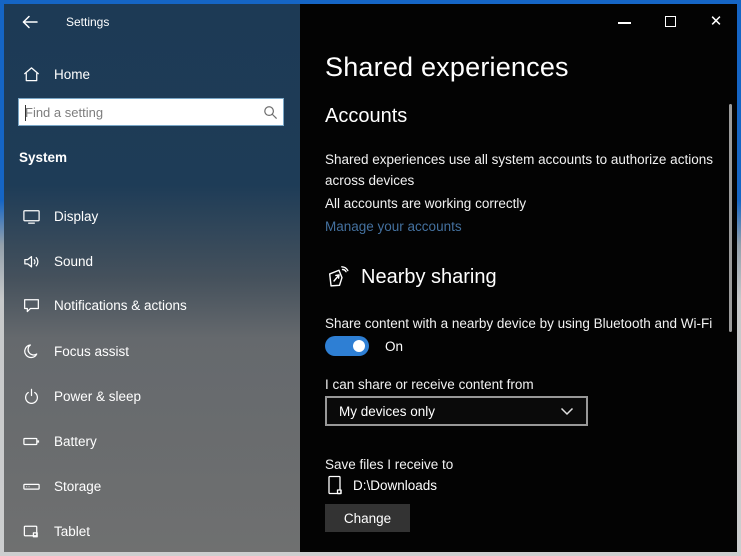  What do you see at coordinates (31, 396) in the screenshot?
I see `power-sleep-icon` at bounding box center [31, 396].